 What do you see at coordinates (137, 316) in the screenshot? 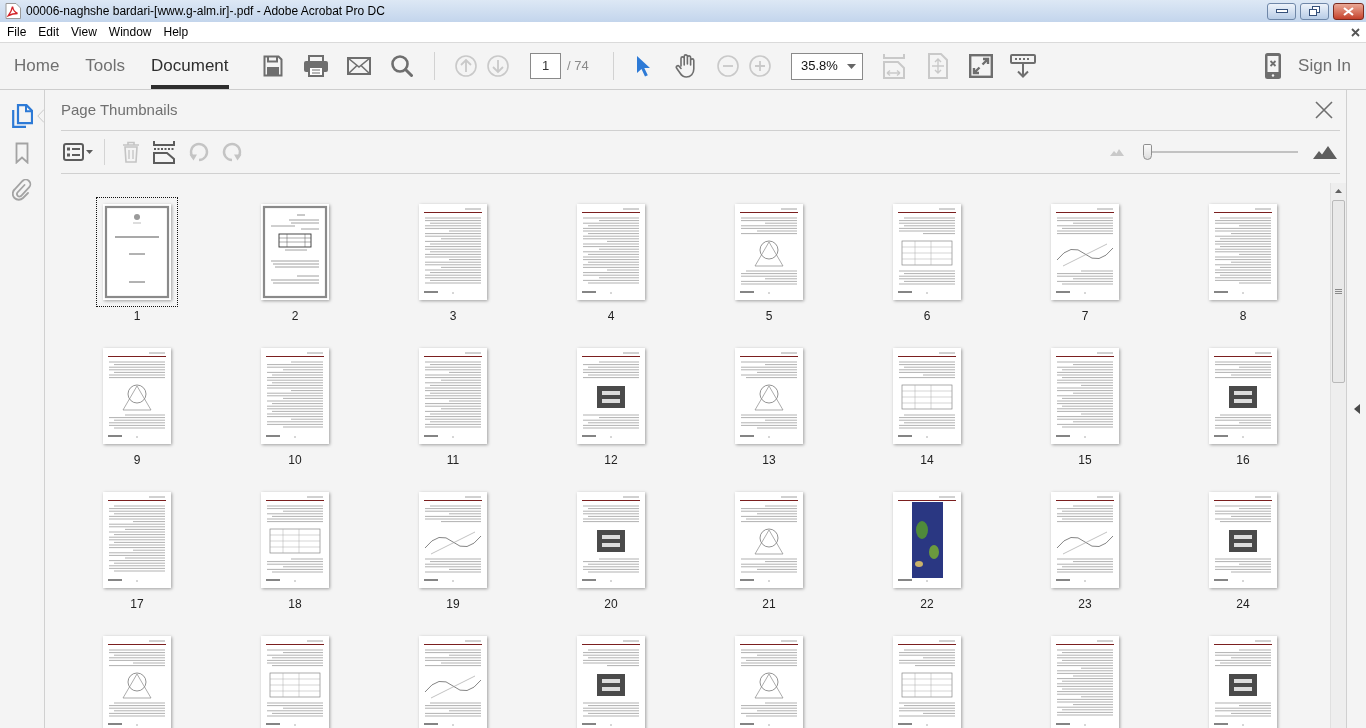
I see `page-number: 1` at bounding box center [137, 316].